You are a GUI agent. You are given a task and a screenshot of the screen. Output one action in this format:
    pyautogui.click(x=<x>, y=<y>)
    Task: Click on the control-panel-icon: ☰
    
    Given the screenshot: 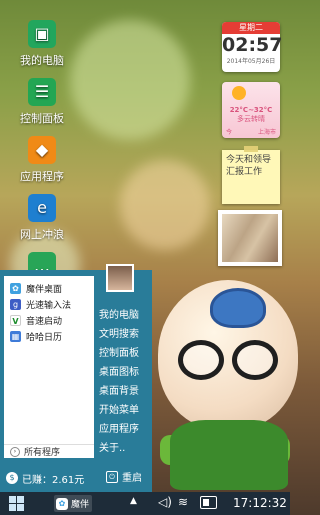 What is the action you would take?
    pyautogui.click(x=42, y=92)
    